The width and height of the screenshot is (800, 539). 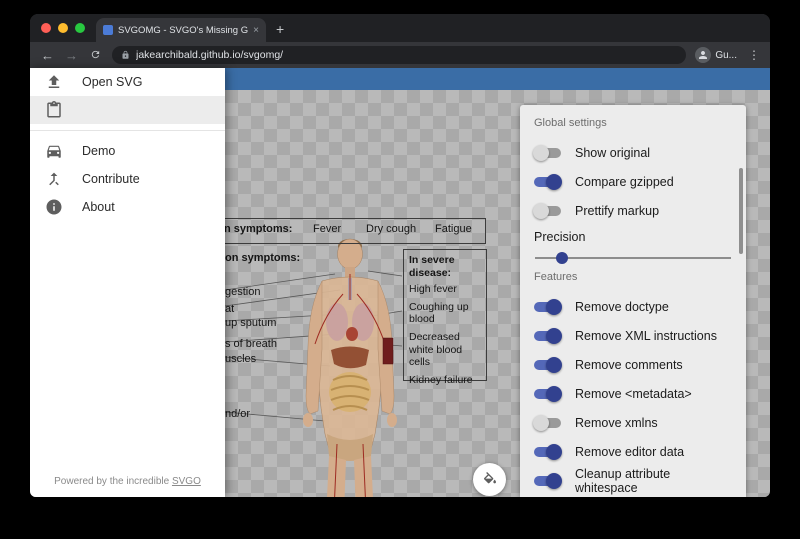 What do you see at coordinates (547, 152) in the screenshot?
I see `toggle-show-original` at bounding box center [547, 152].